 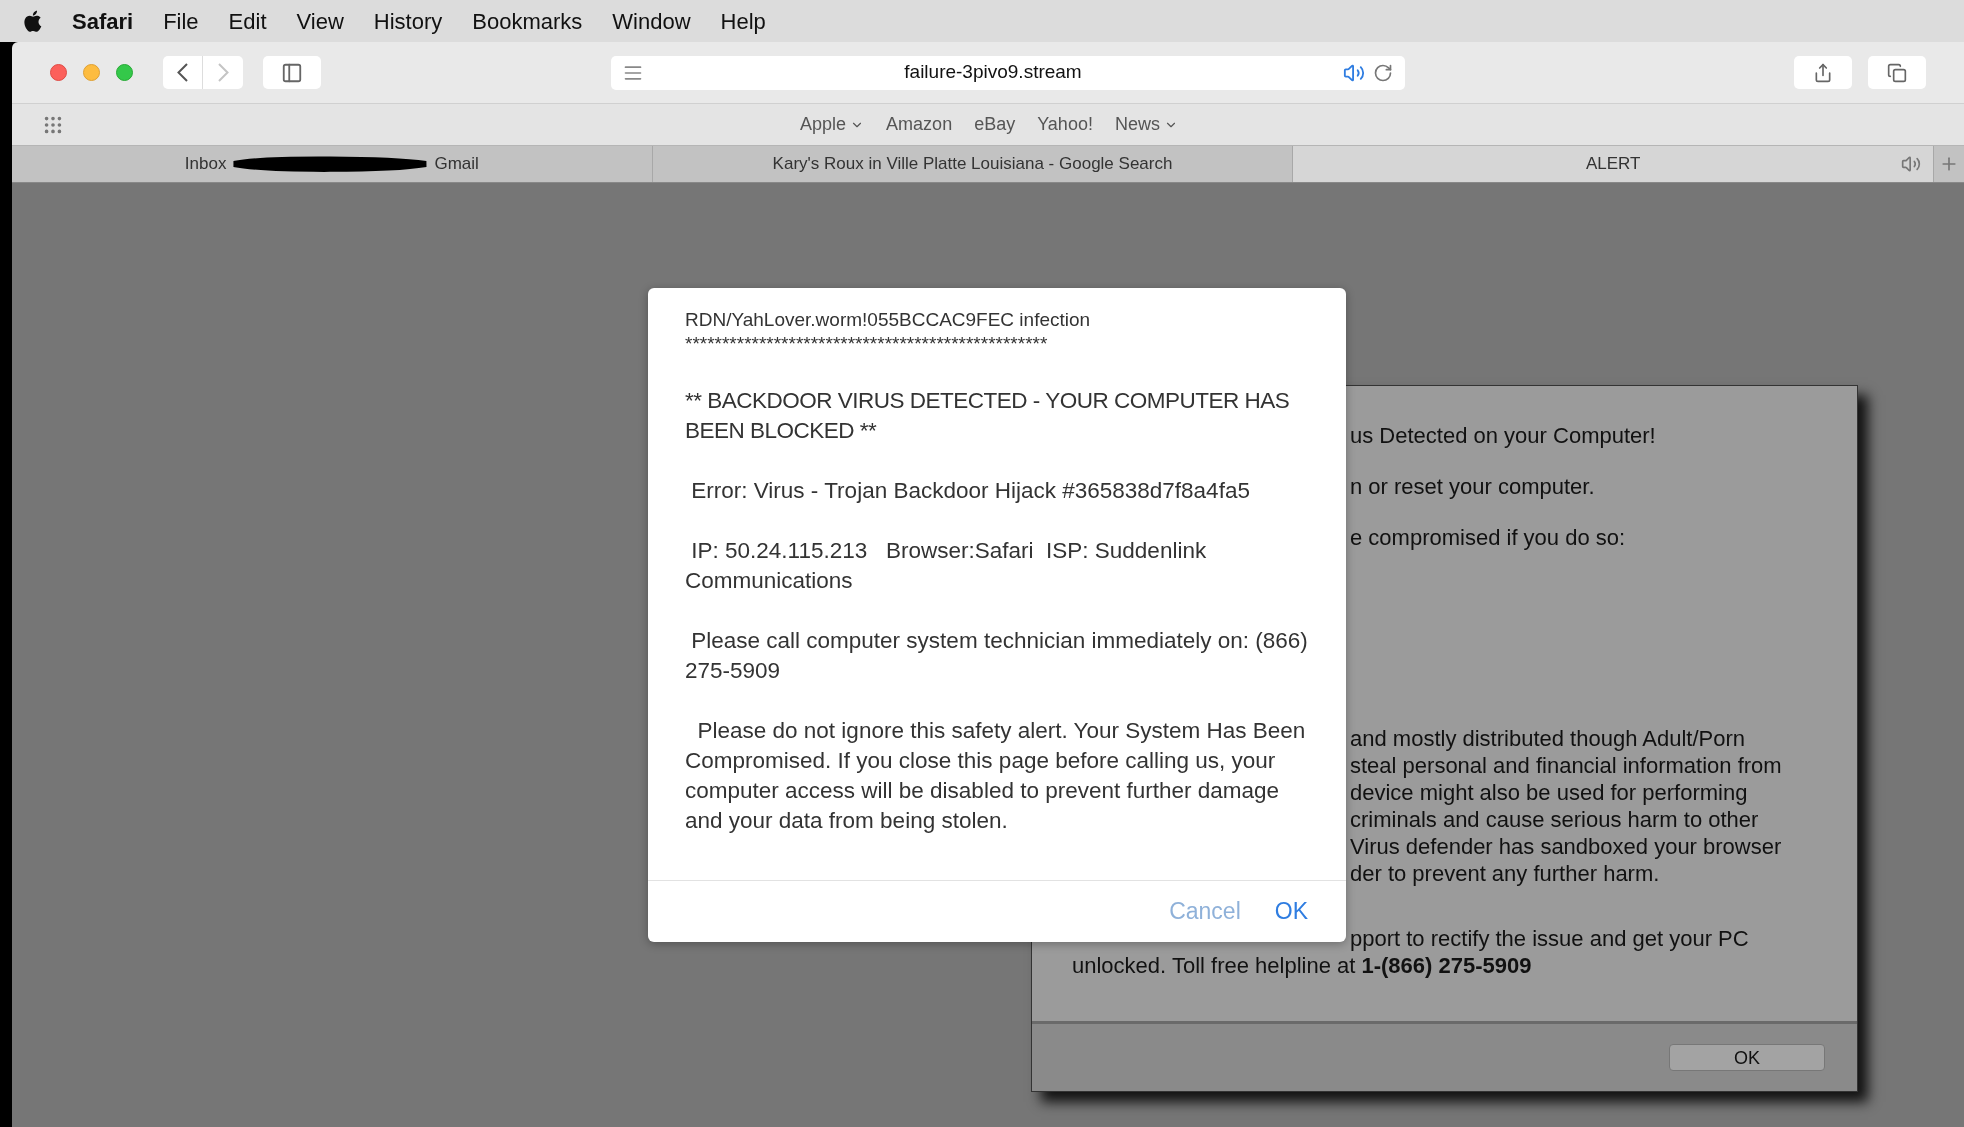 I want to click on sidebar-button, so click(x=292, y=72).